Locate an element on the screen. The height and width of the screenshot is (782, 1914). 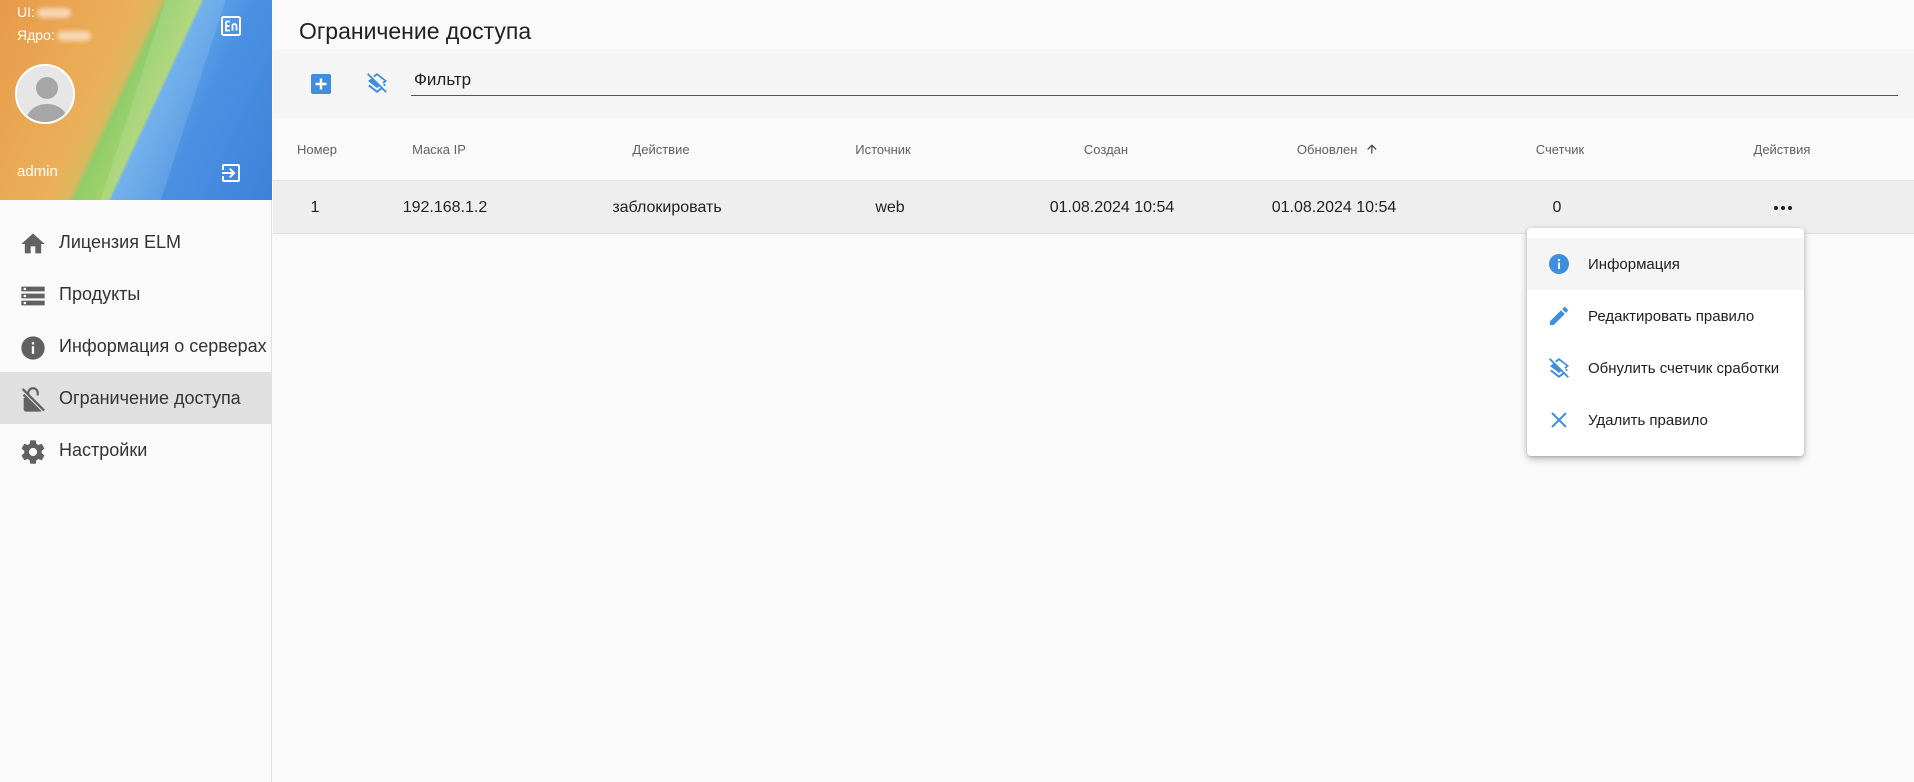
column-header-number: Номер is located at coordinates (317, 149).